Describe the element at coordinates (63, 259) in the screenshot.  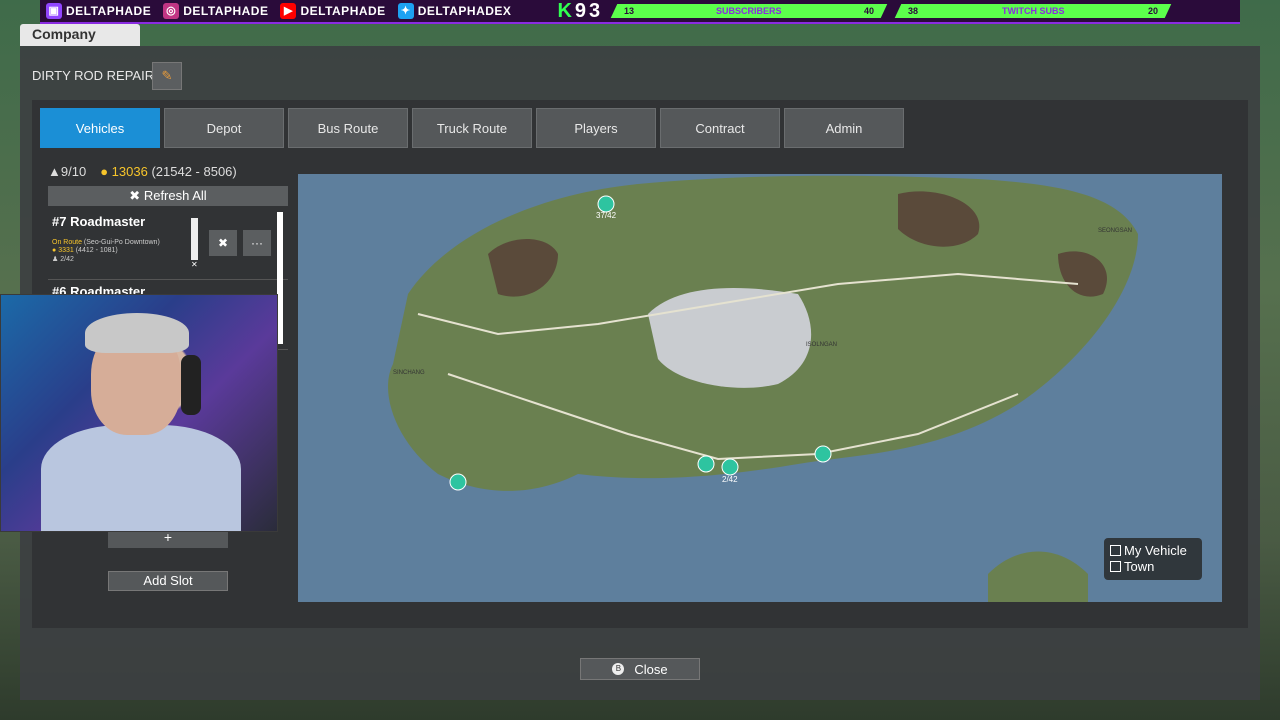
I see `vehicle-passengers: ♟ 2/42` at that location.